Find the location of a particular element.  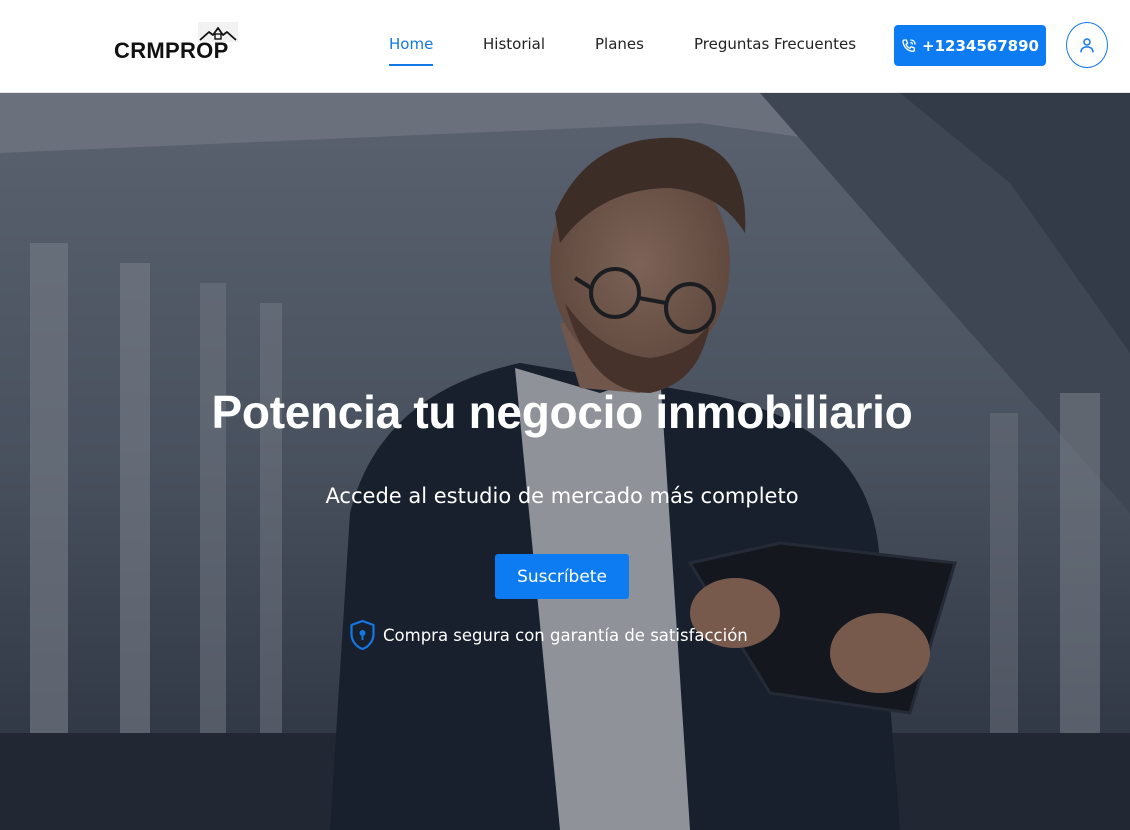

user-icon is located at coordinates (1087, 45).